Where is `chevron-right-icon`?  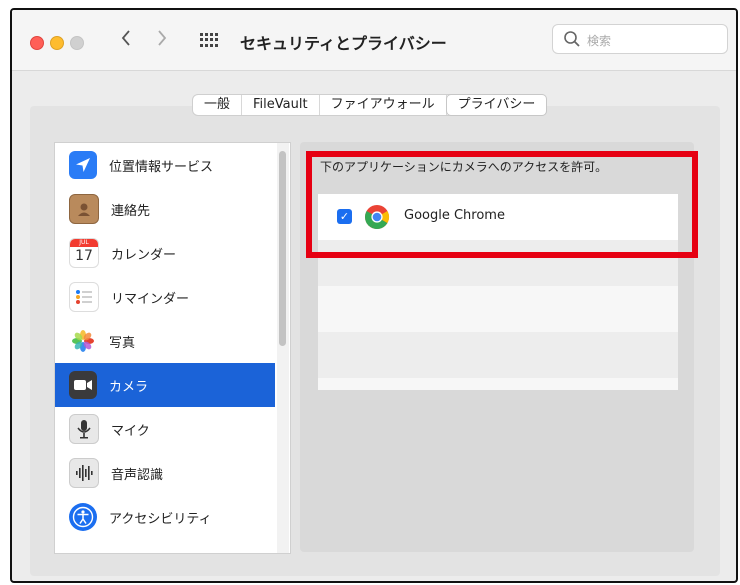
chevron-right-icon is located at coordinates (162, 38).